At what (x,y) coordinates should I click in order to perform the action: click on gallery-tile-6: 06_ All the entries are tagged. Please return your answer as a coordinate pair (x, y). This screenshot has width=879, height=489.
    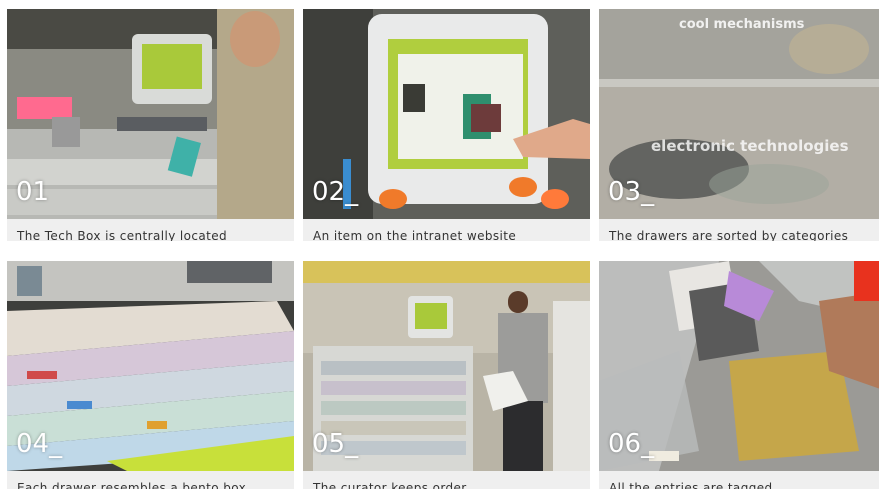
    Looking at the image, I should click on (739, 375).